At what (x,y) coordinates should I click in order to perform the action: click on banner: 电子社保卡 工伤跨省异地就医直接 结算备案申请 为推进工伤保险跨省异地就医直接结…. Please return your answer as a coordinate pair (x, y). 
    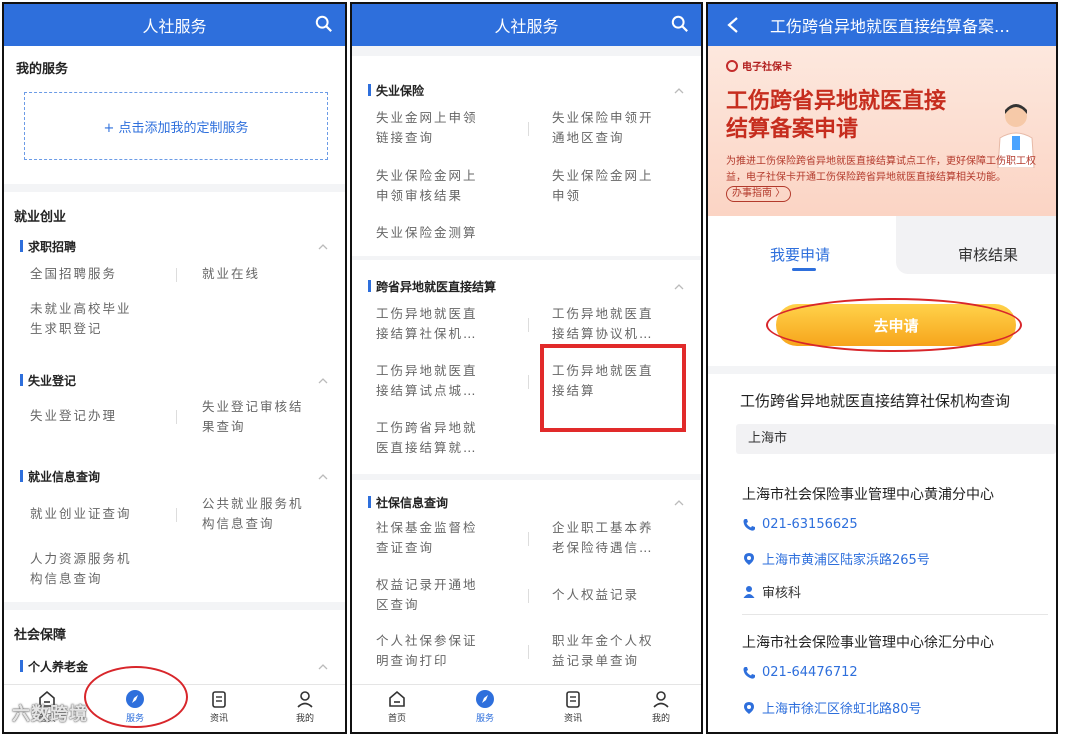
    Looking at the image, I should click on (882, 131).